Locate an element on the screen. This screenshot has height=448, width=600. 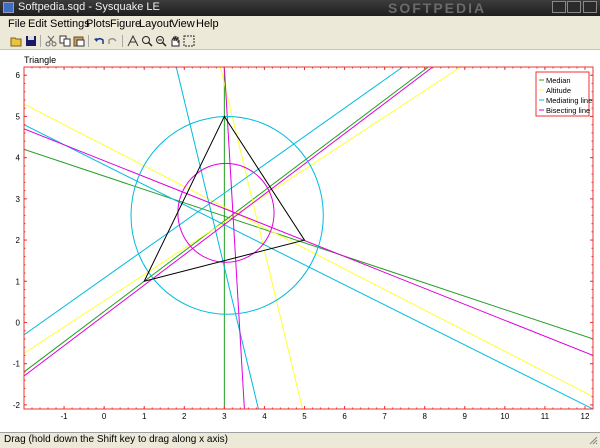
y-tick-label: 2 is located at coordinates (18, 240).